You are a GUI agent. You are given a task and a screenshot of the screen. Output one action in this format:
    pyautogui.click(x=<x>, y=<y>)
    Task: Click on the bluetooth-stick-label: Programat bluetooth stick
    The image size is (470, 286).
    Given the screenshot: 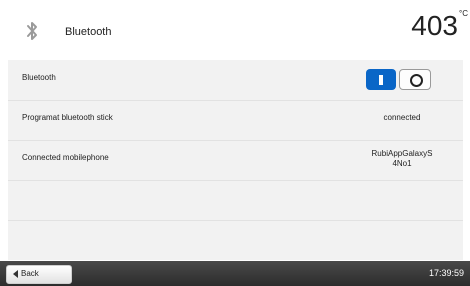 What is the action you would take?
    pyautogui.click(x=67, y=117)
    